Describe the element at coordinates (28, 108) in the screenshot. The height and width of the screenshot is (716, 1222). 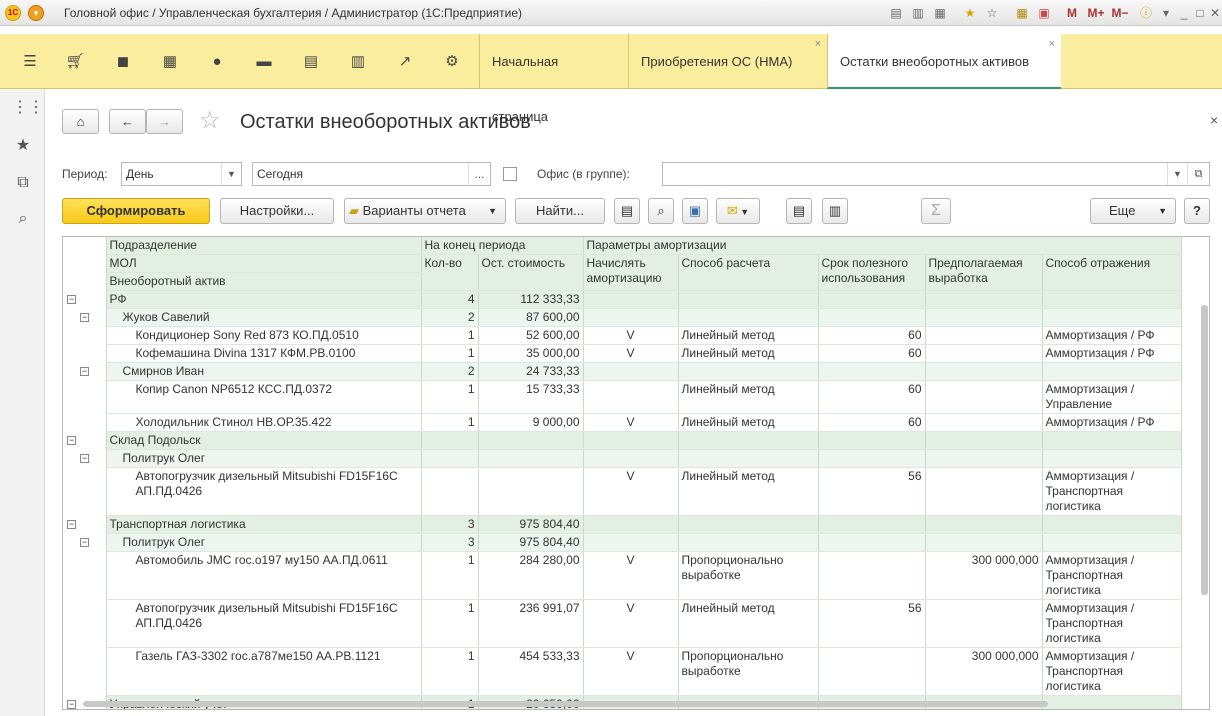
I see `apps-grid-icon: ⋮⋮` at that location.